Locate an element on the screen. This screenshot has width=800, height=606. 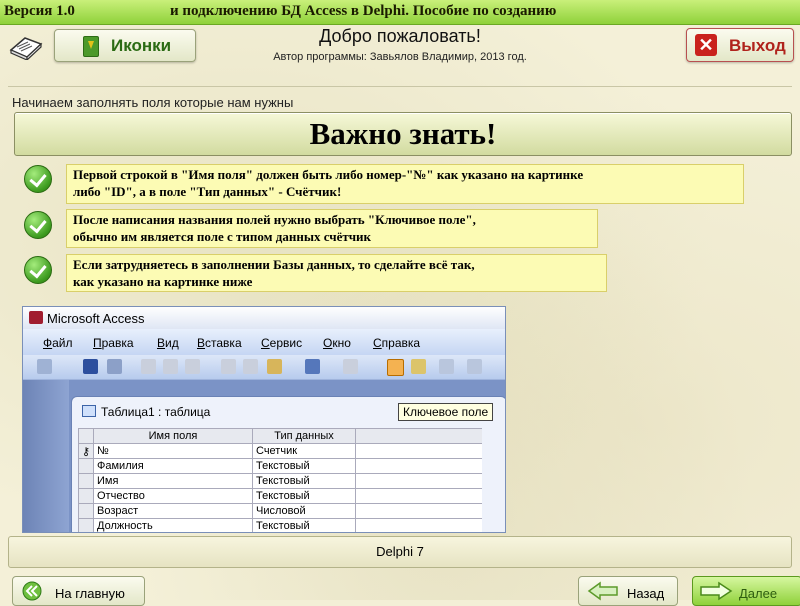
arrow-left-icon is located at coordinates (602, 591).